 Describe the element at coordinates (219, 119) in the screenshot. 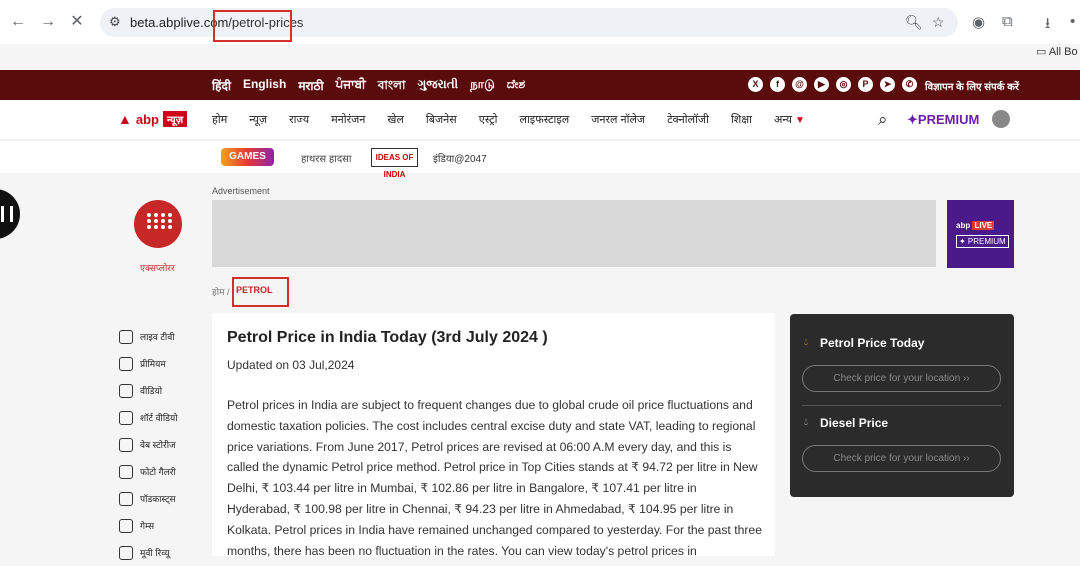

I see `nav-item: होम` at that location.